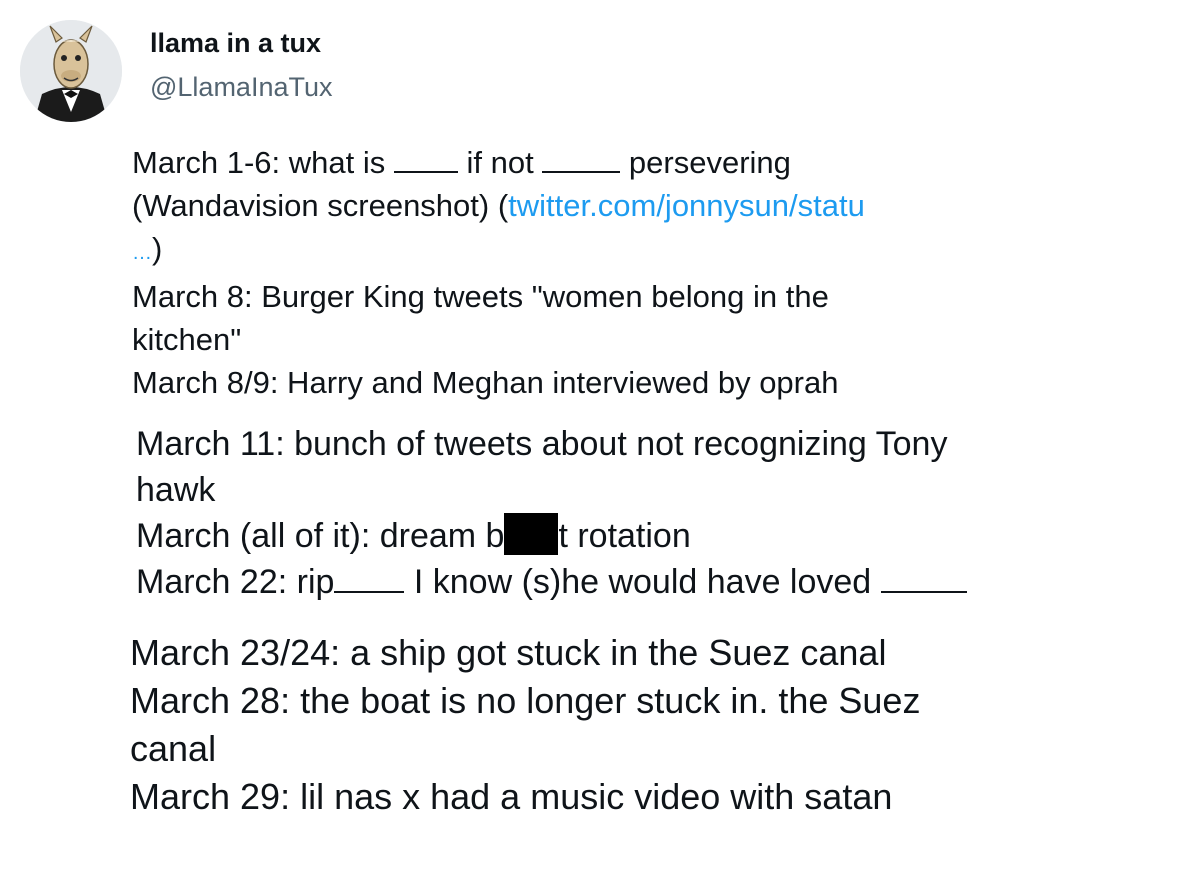  What do you see at coordinates (173, 748) in the screenshot?
I see `tweet-line: canal` at bounding box center [173, 748].